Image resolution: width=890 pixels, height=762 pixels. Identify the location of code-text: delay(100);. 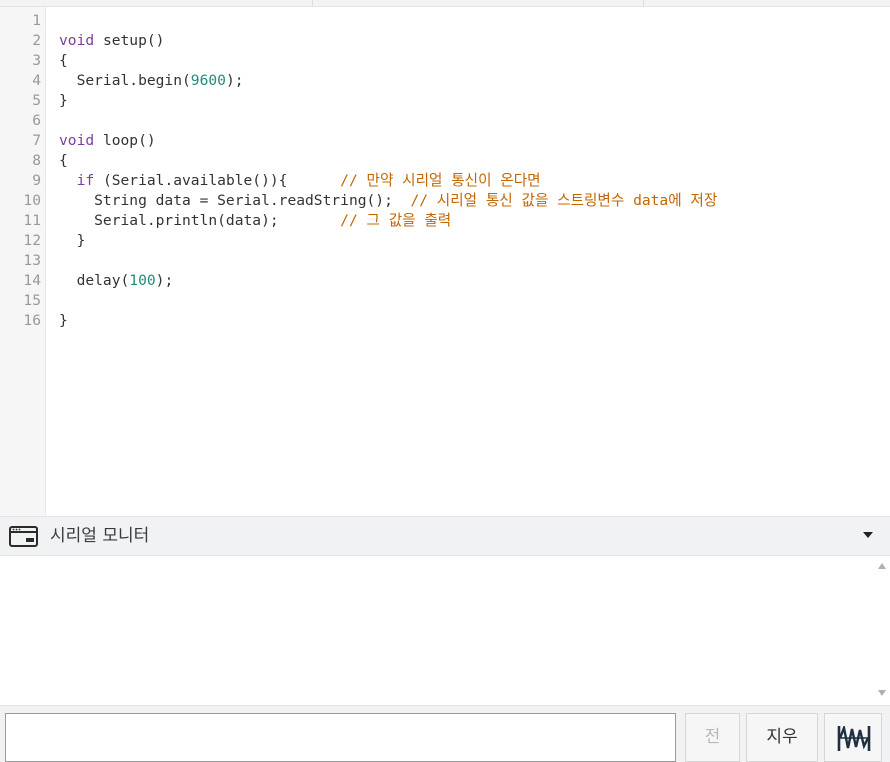
(116, 281).